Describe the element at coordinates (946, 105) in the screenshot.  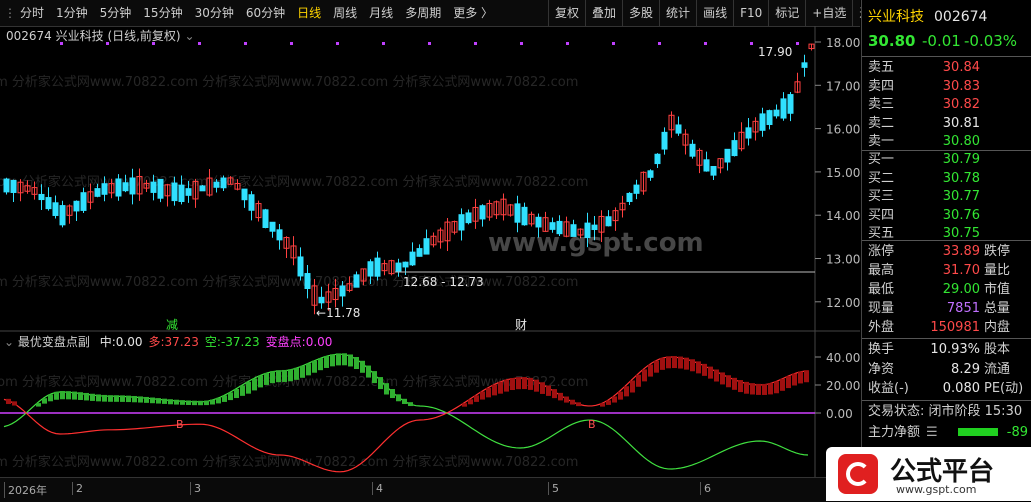
I see `ask-row: 卖三 30.82` at that location.